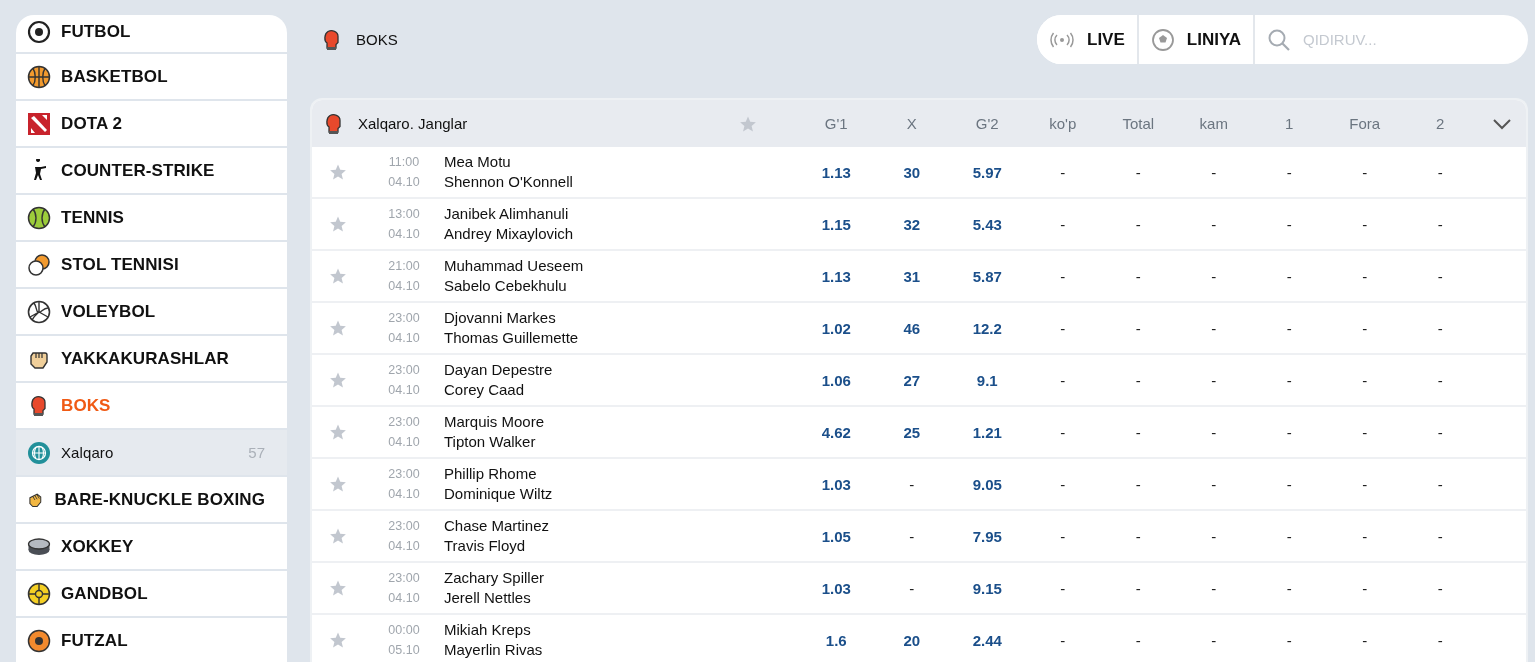 Image resolution: width=1535 pixels, height=662 pixels. I want to click on odds-cell: 1.21, so click(987, 432).